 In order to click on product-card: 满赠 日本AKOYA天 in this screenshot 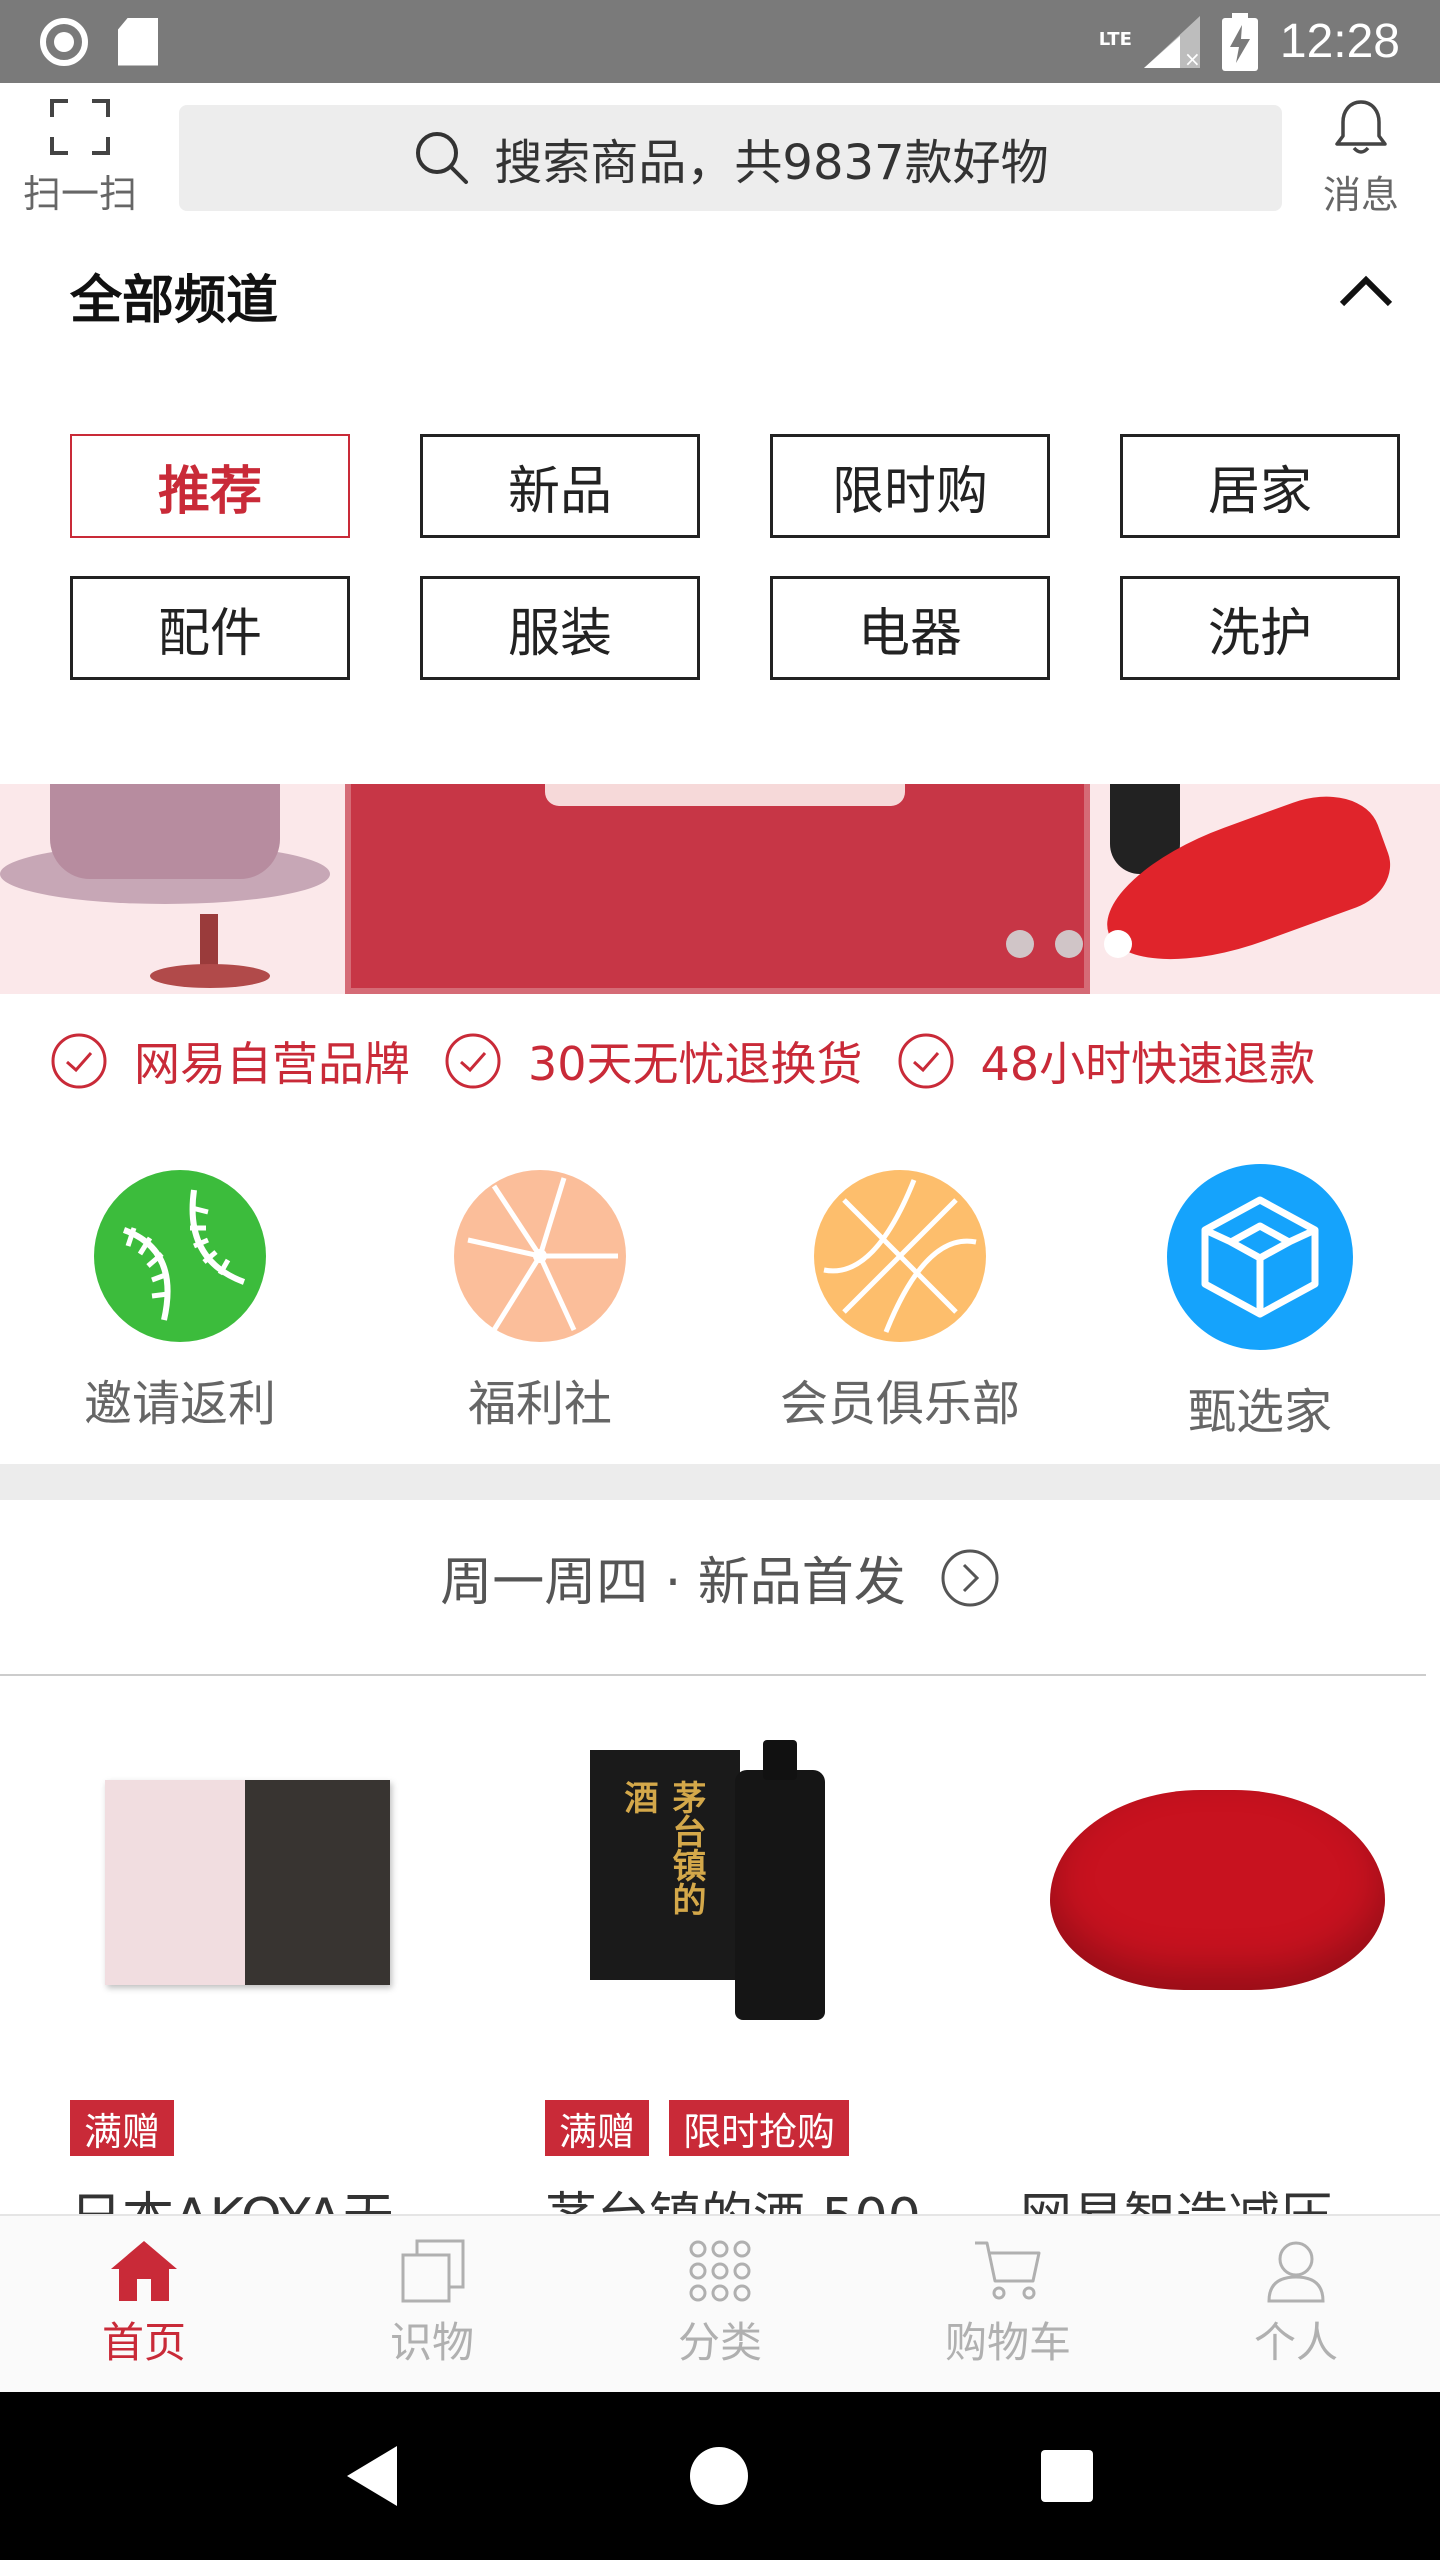, I will do `click(270, 1974)`.